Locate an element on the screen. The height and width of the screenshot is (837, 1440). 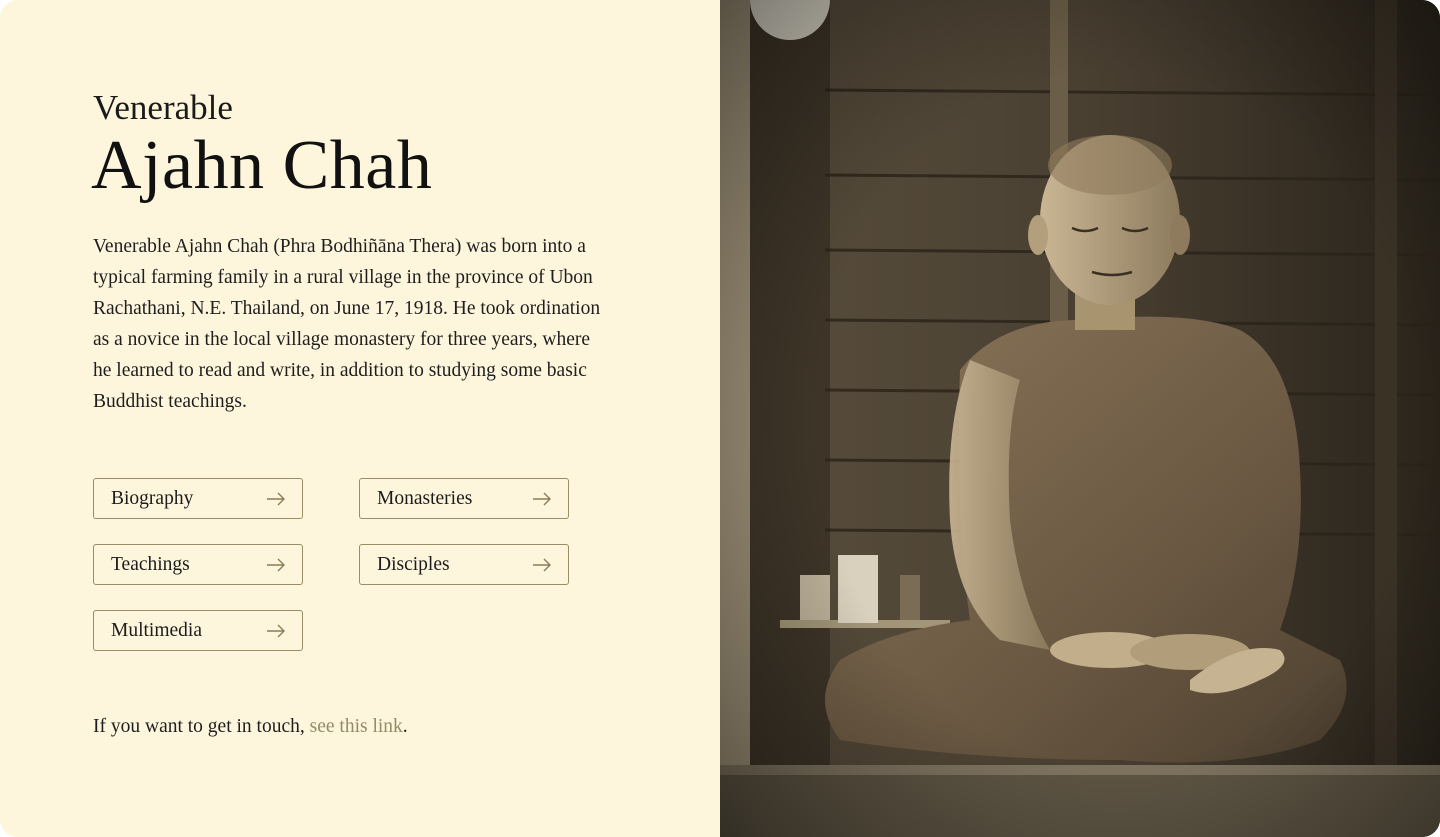
disciples-button-label: Disciples is located at coordinates (413, 564).